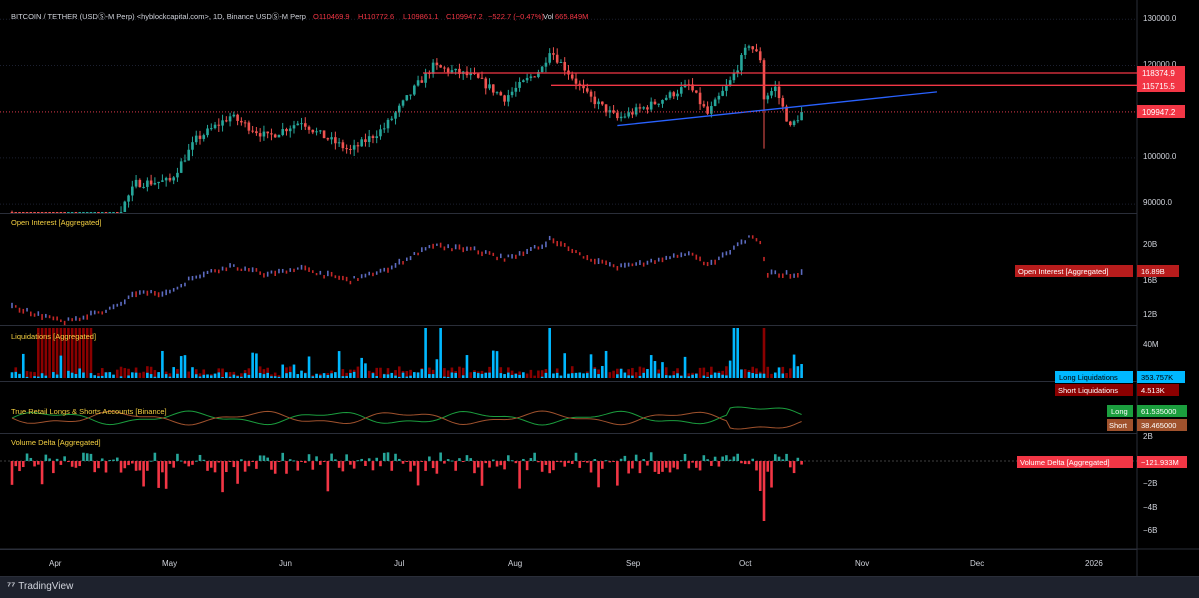 Image resolution: width=1199 pixels, height=598 pixels. What do you see at coordinates (1088, 377) in the screenshot?
I see `long-liq-name-text: Long Liquidations` at bounding box center [1088, 377].